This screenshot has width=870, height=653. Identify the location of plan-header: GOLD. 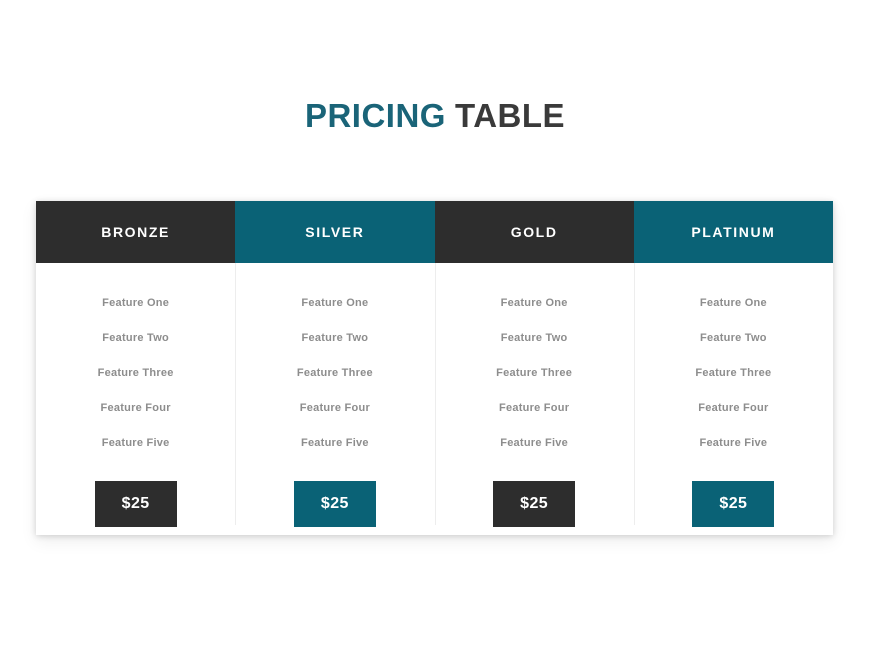
(534, 232).